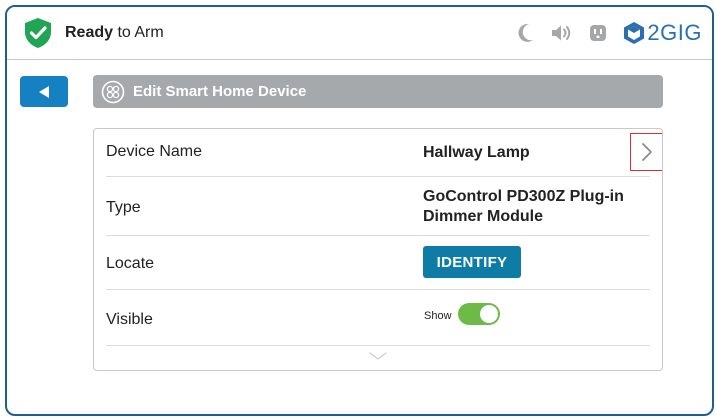  What do you see at coordinates (479, 314) in the screenshot?
I see `visible-toggle` at bounding box center [479, 314].